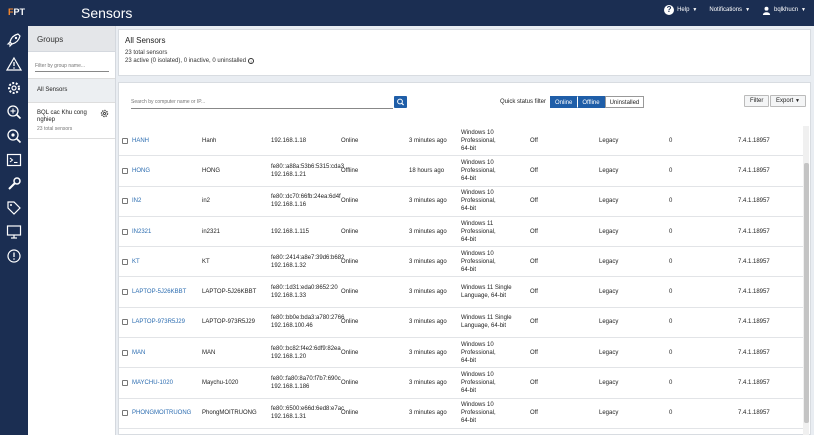  I want to click on hostname-link: MAYCHU-1020, so click(152, 383).